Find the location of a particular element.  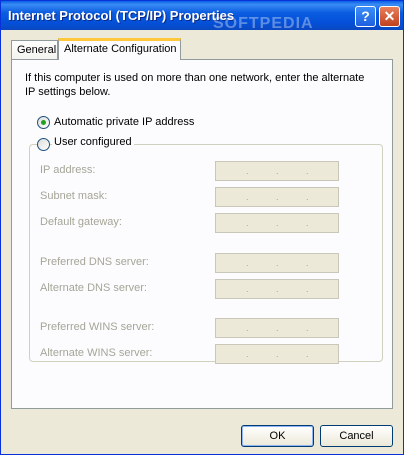

automatic-private-ip-label: Automatic private IP address is located at coordinates (124, 122).